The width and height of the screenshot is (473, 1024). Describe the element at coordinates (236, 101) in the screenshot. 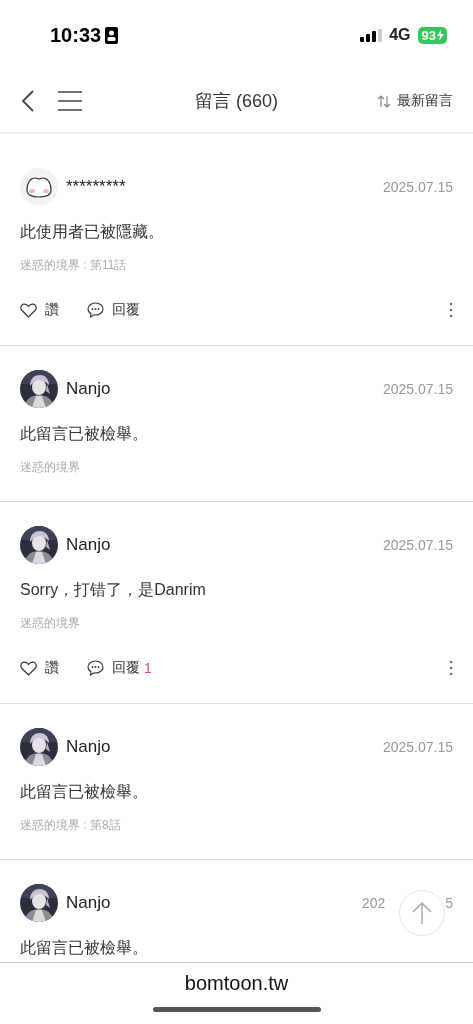

I see `page-title: 留言 (660)` at that location.